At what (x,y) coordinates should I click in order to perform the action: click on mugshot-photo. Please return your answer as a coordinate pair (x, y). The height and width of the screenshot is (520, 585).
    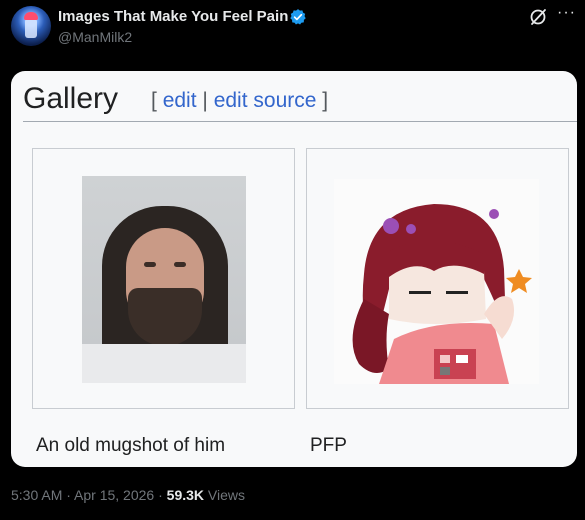
    Looking at the image, I should click on (164, 279).